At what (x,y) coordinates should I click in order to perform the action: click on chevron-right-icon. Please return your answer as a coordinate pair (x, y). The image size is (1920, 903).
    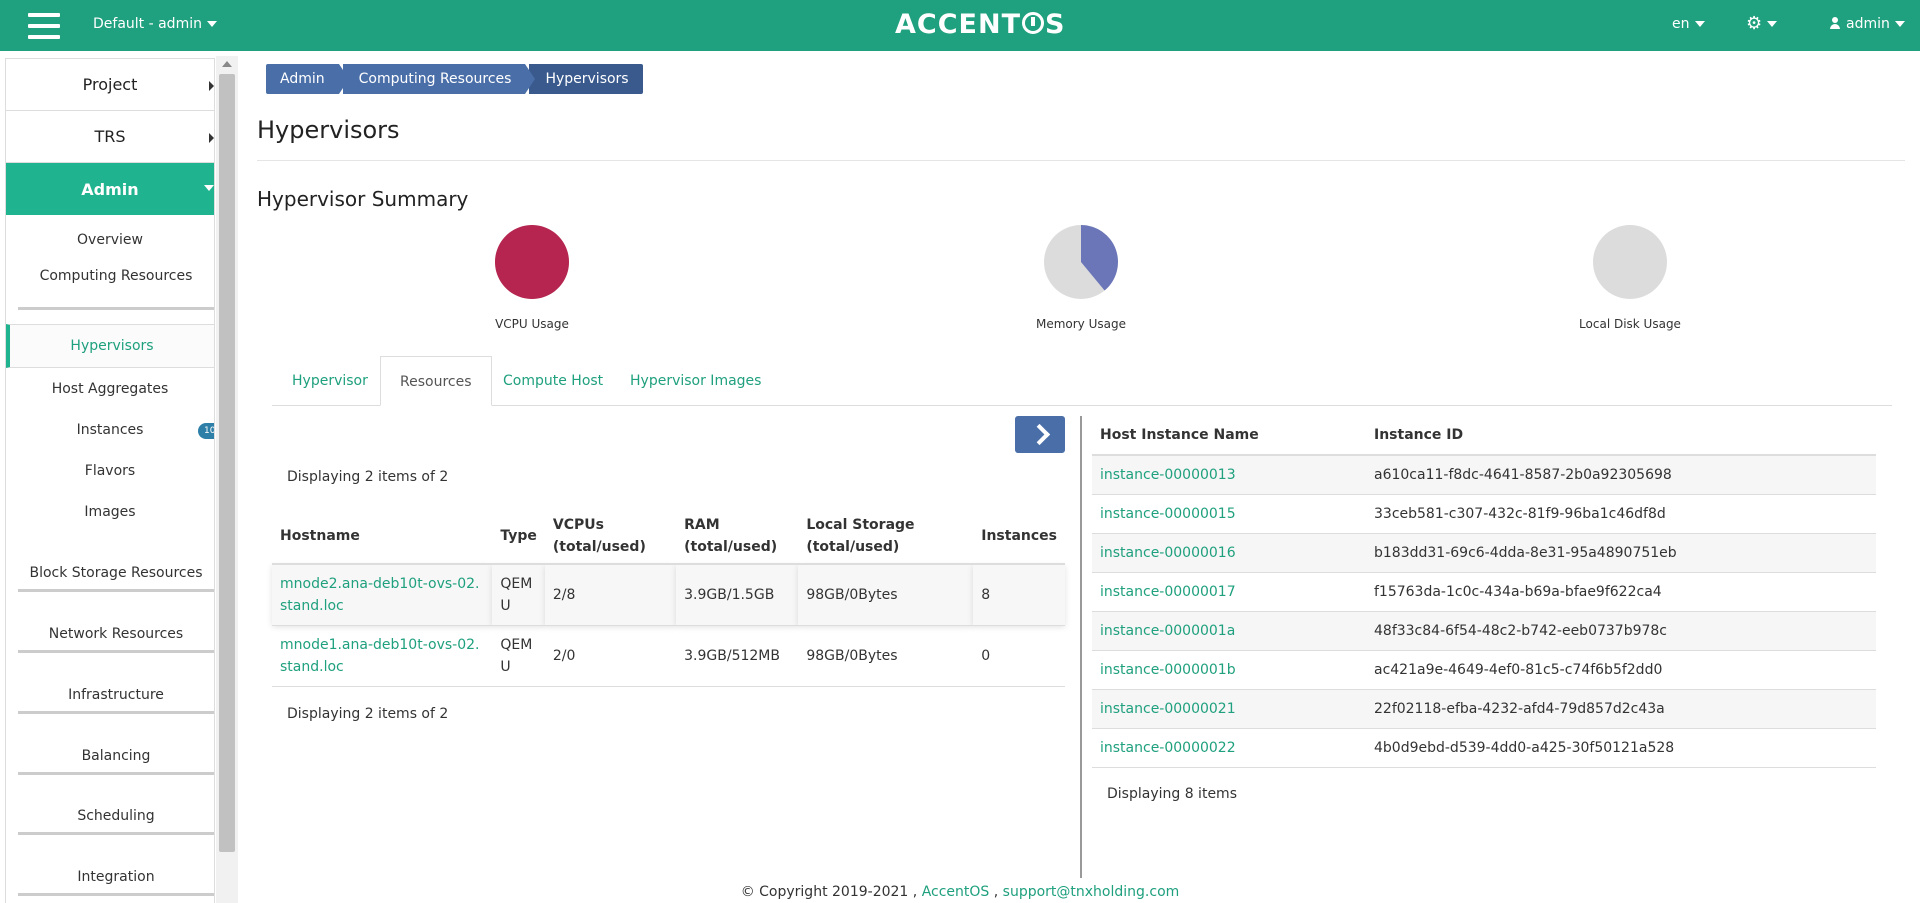
    Looking at the image, I should click on (211, 86).